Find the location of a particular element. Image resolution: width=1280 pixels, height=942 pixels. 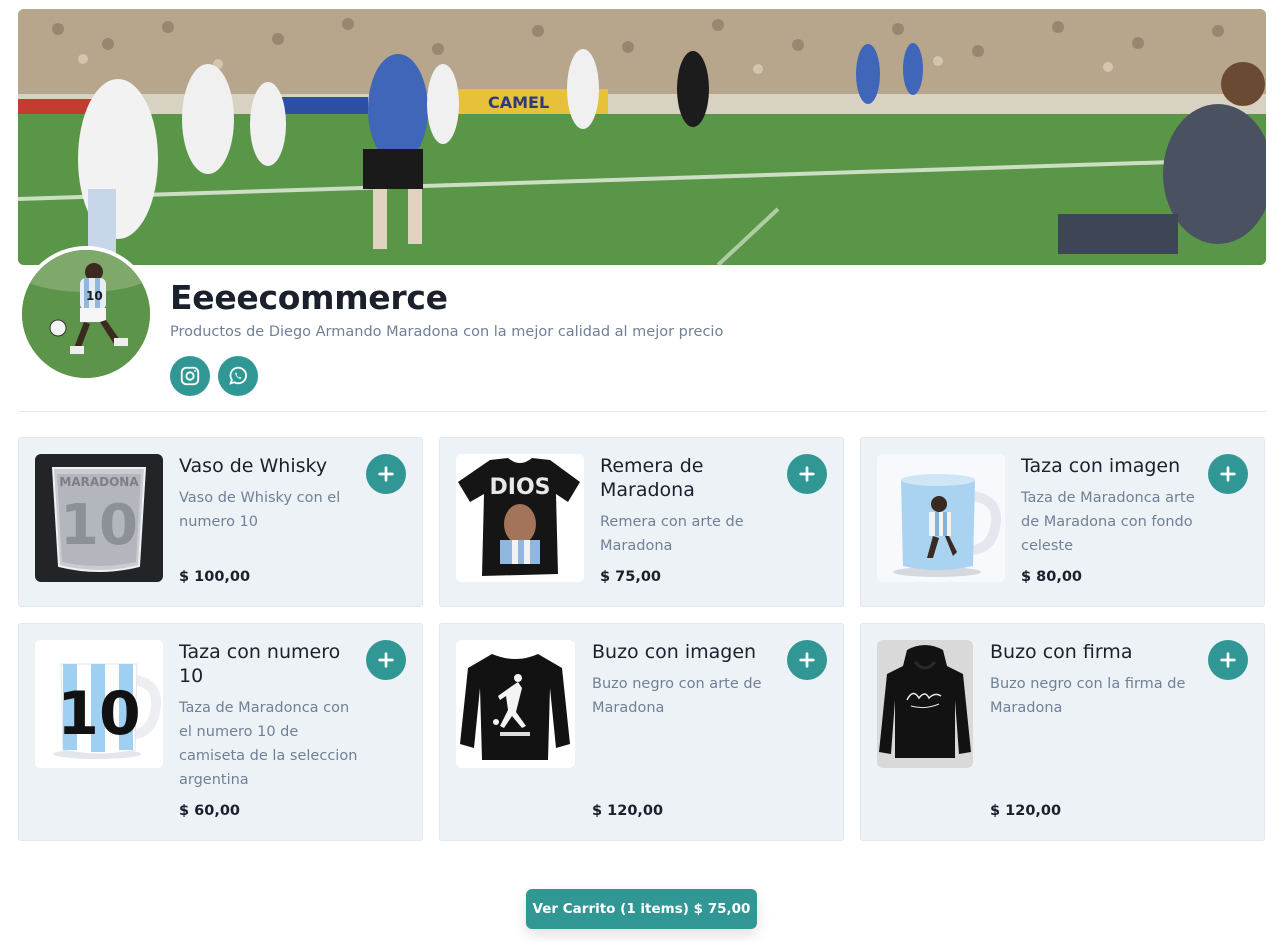

view-cart-button: Ver Carrito (1 items) $ 75,00 is located at coordinates (641, 909).